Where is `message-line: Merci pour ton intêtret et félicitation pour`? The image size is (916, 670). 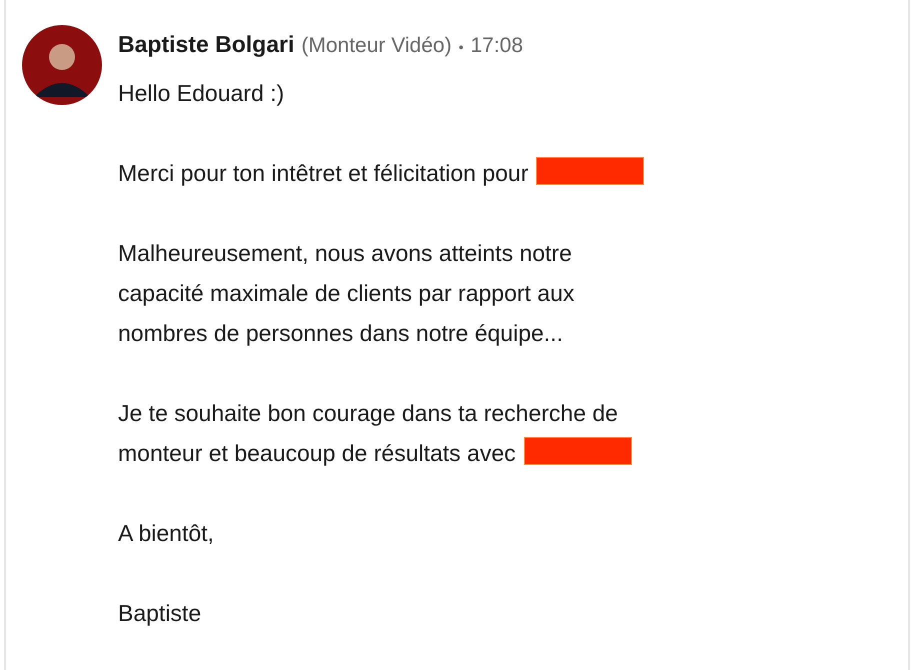 message-line: Merci pour ton intêtret et félicitation pour is located at coordinates (323, 173).